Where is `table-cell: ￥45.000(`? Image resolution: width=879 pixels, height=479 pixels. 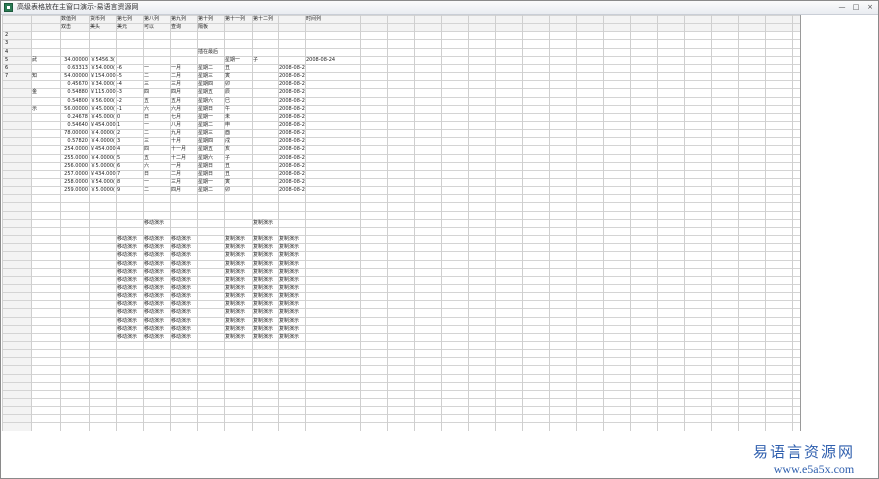
table-cell: ￥45.000( is located at coordinates (102, 117).